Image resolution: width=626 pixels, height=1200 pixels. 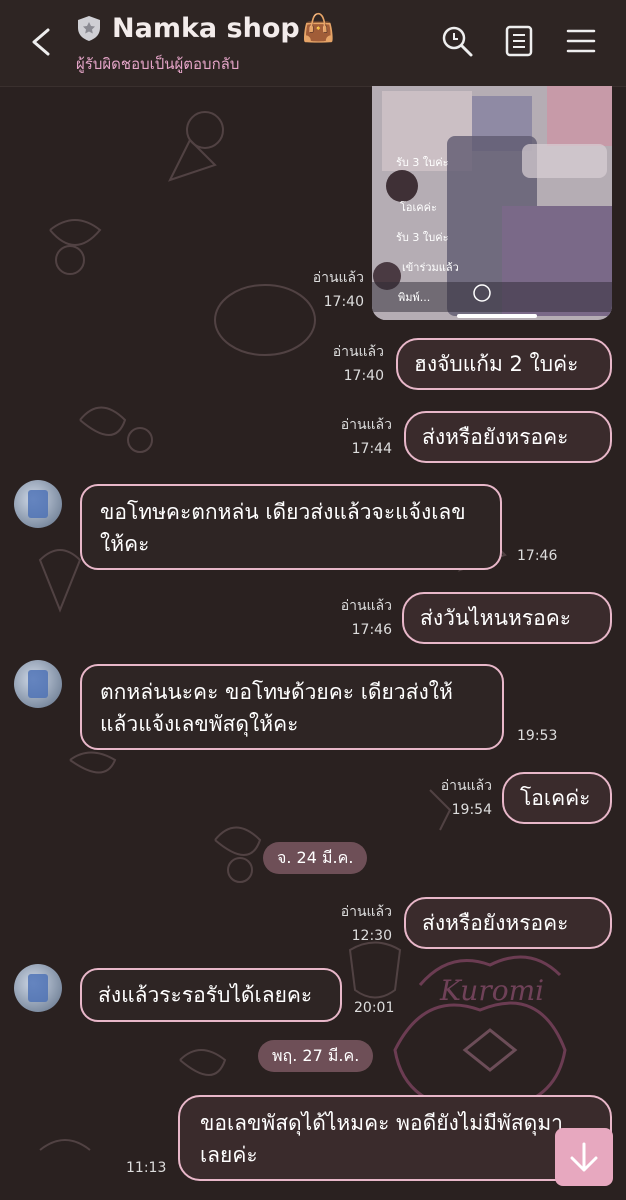 I want to click on shop-name: Namka shop, so click(x=206, y=28).